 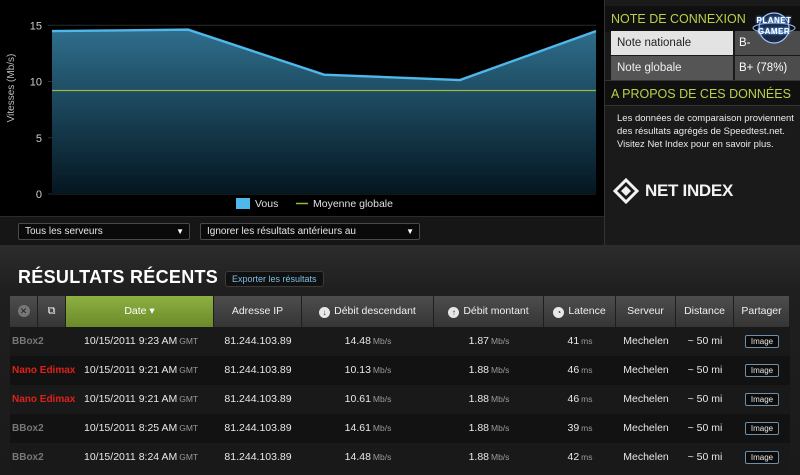 I want to click on download-header-label: Débit descendant, so click(x=375, y=311).